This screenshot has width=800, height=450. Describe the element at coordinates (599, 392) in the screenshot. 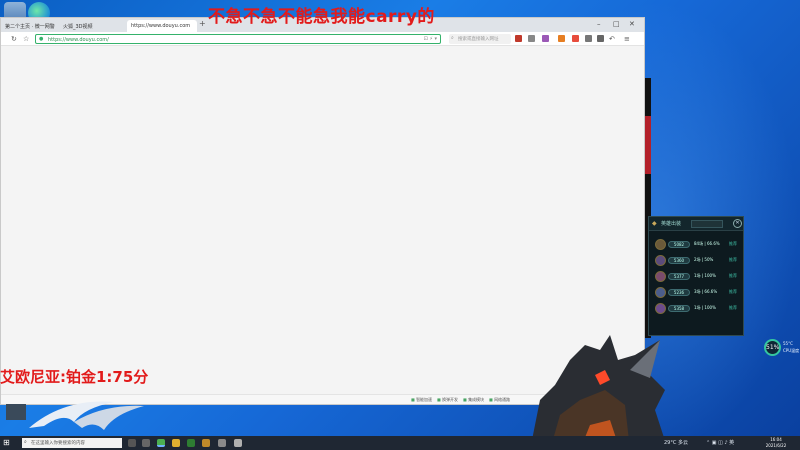

I see `champion-figure` at that location.